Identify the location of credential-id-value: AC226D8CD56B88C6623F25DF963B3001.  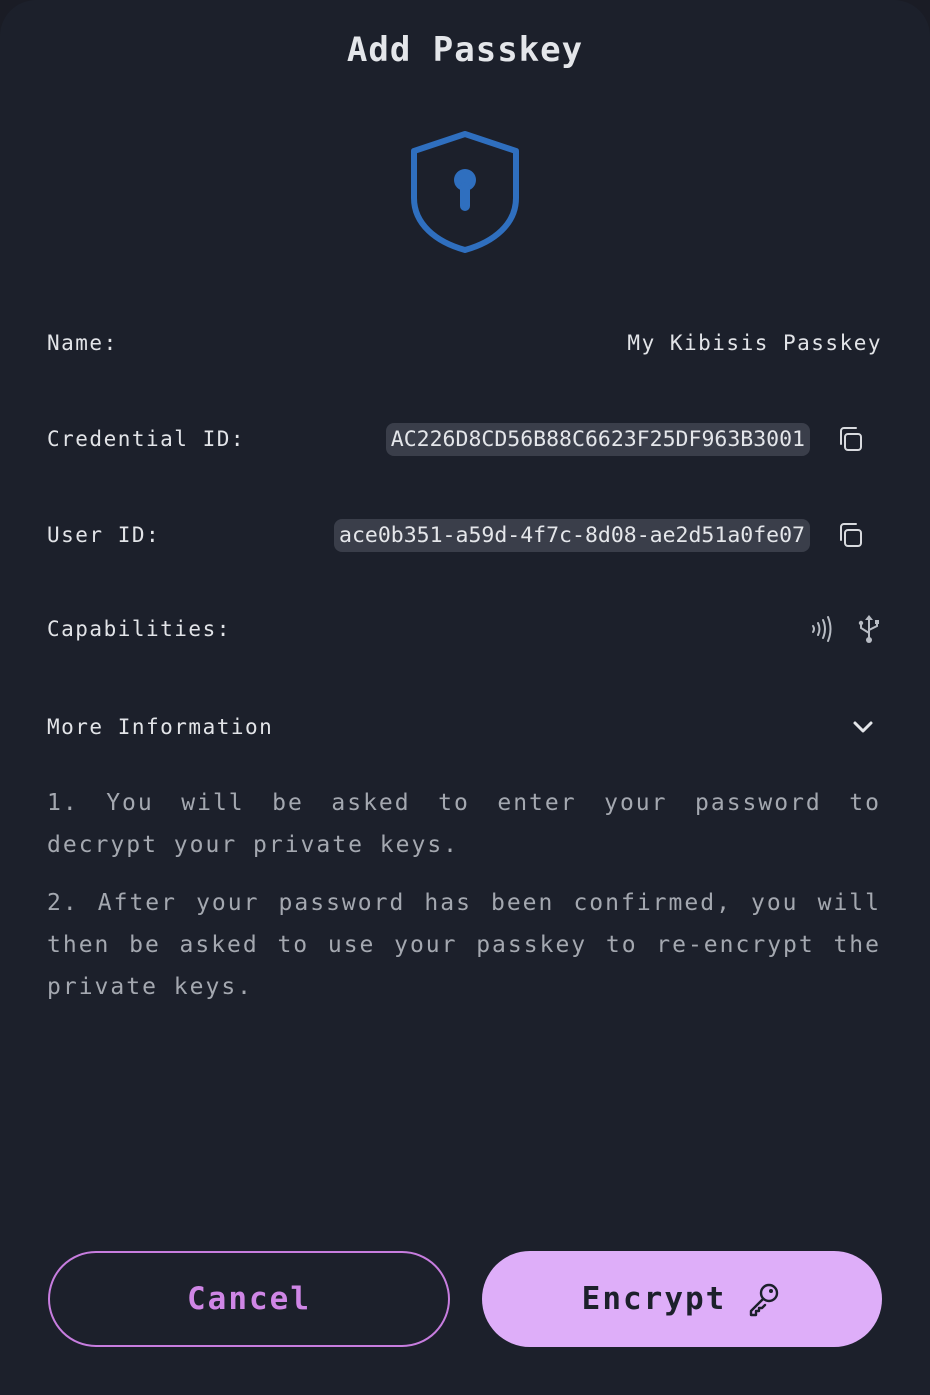
(597, 439).